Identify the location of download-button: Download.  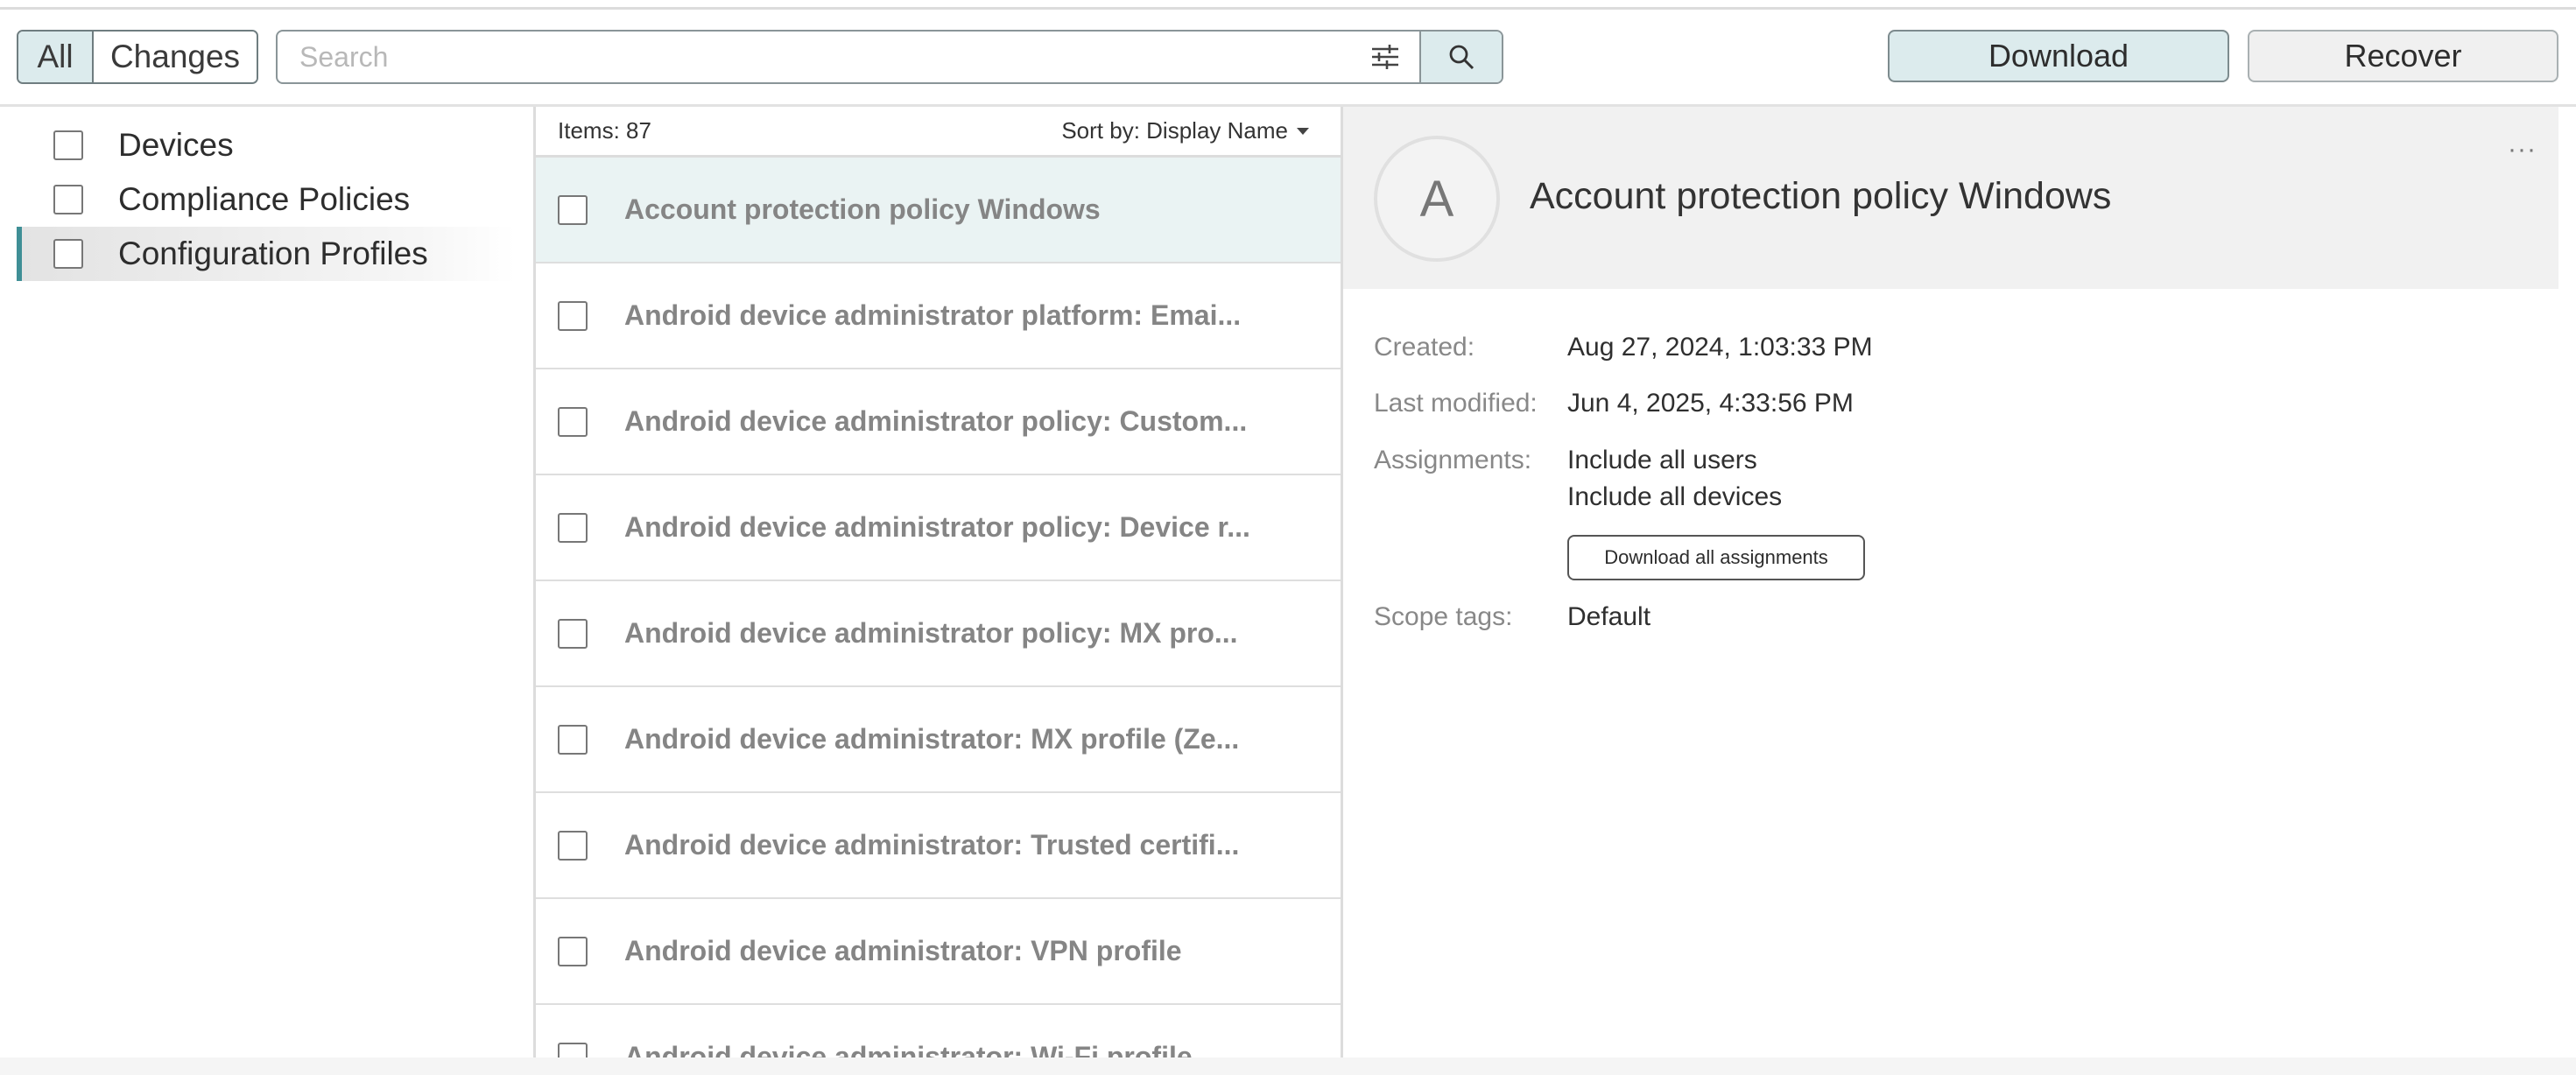
(2058, 56).